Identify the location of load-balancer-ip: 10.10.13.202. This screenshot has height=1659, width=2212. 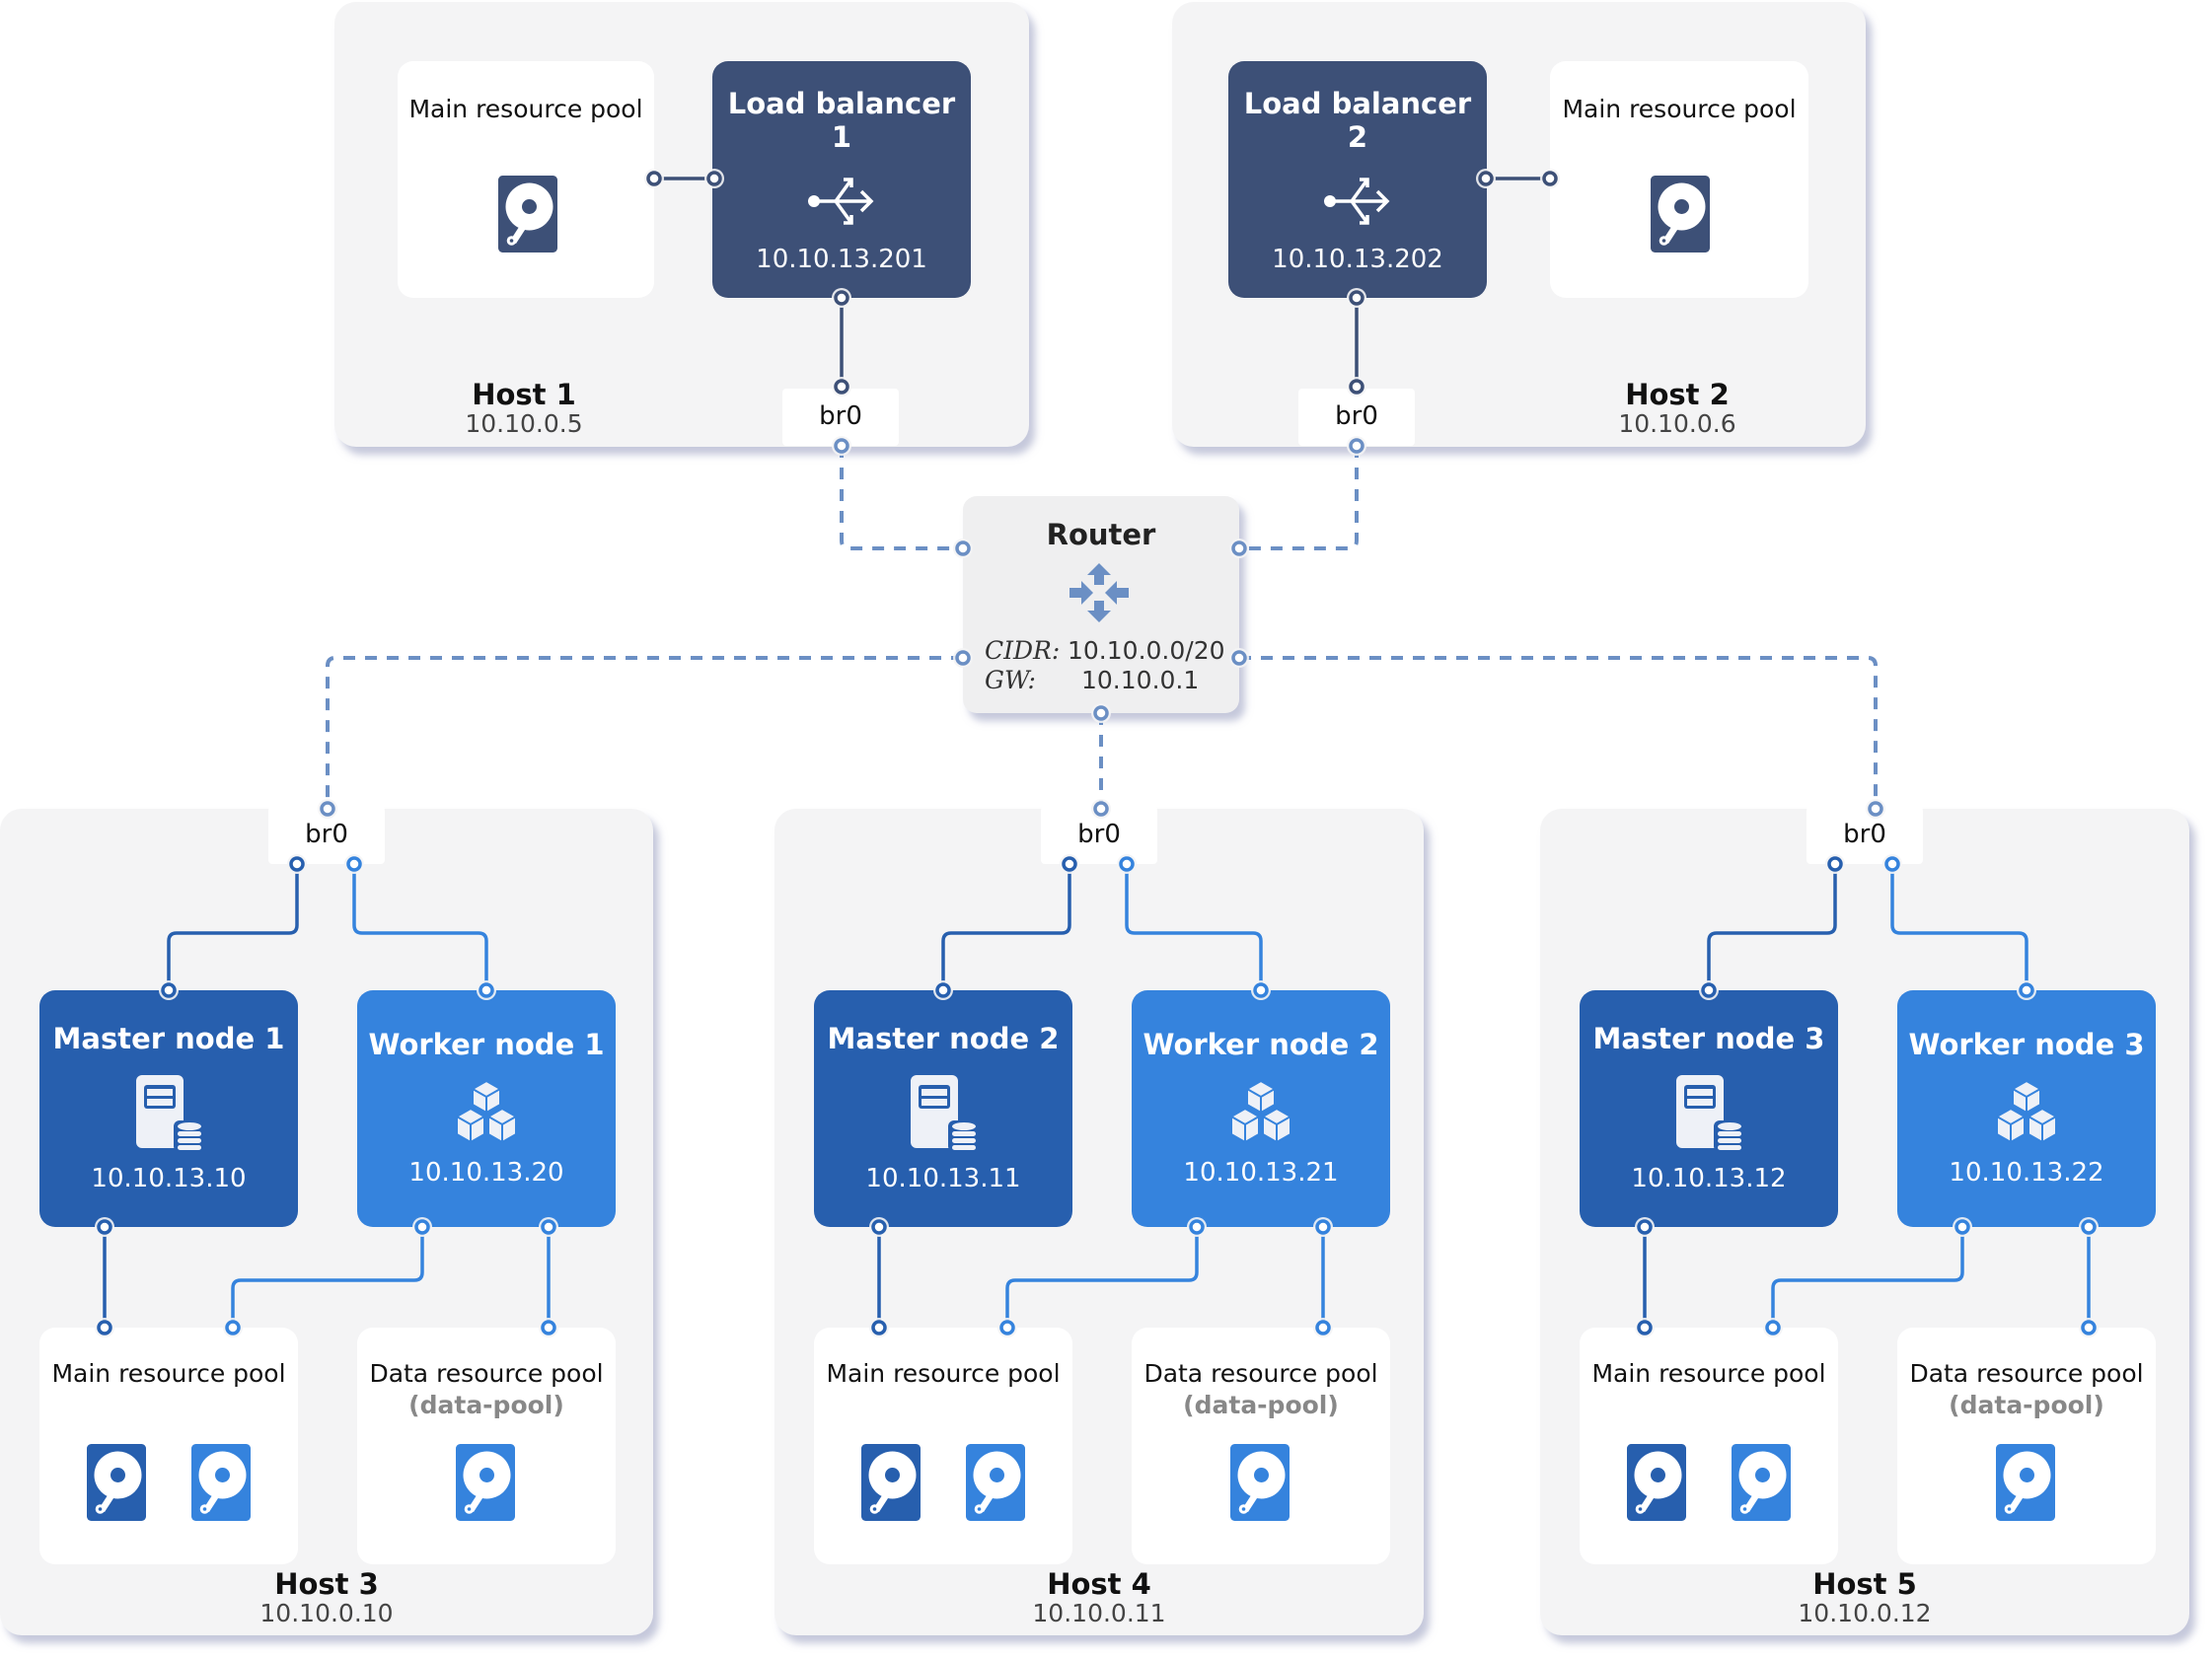
(1357, 259).